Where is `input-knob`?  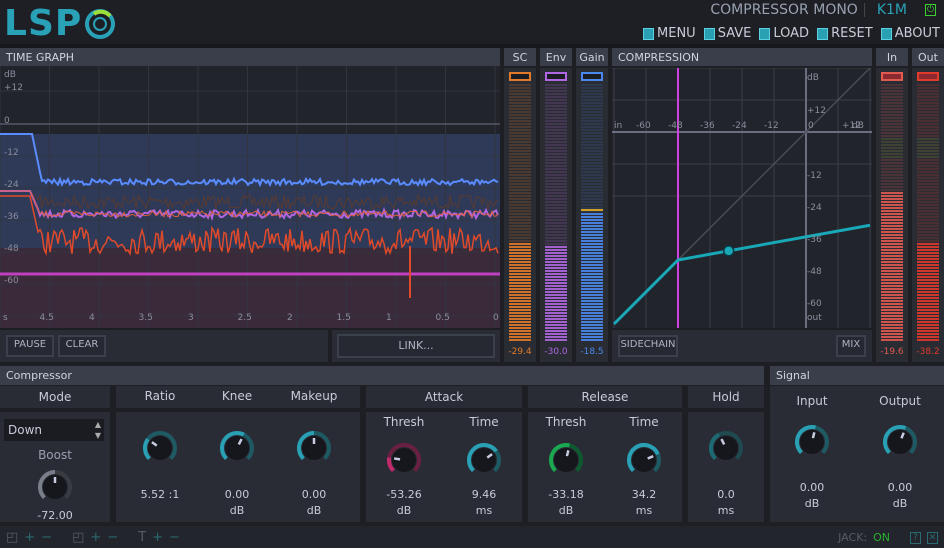 input-knob is located at coordinates (812, 442).